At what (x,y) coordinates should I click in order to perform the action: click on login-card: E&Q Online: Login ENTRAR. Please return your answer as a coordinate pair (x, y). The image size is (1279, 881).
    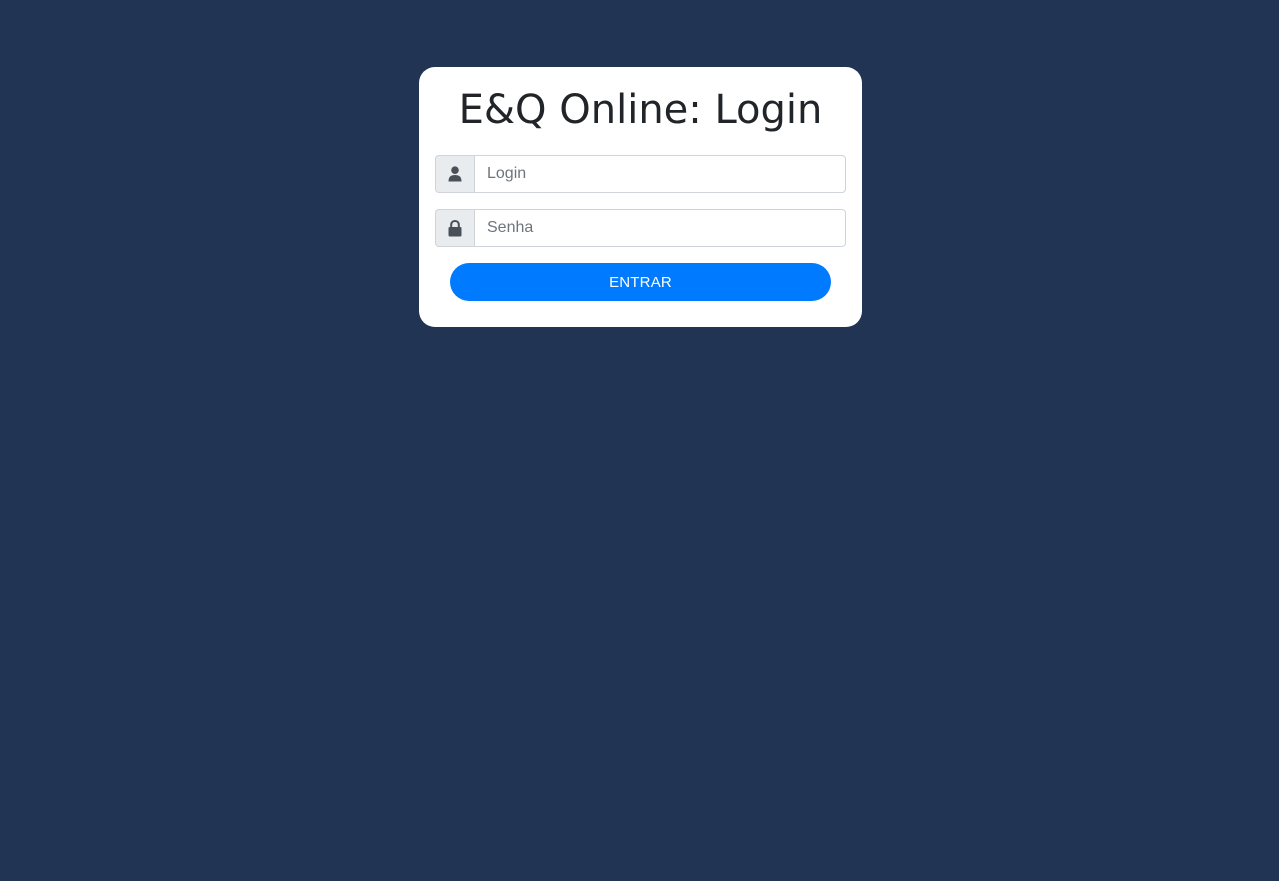
    Looking at the image, I should click on (640, 197).